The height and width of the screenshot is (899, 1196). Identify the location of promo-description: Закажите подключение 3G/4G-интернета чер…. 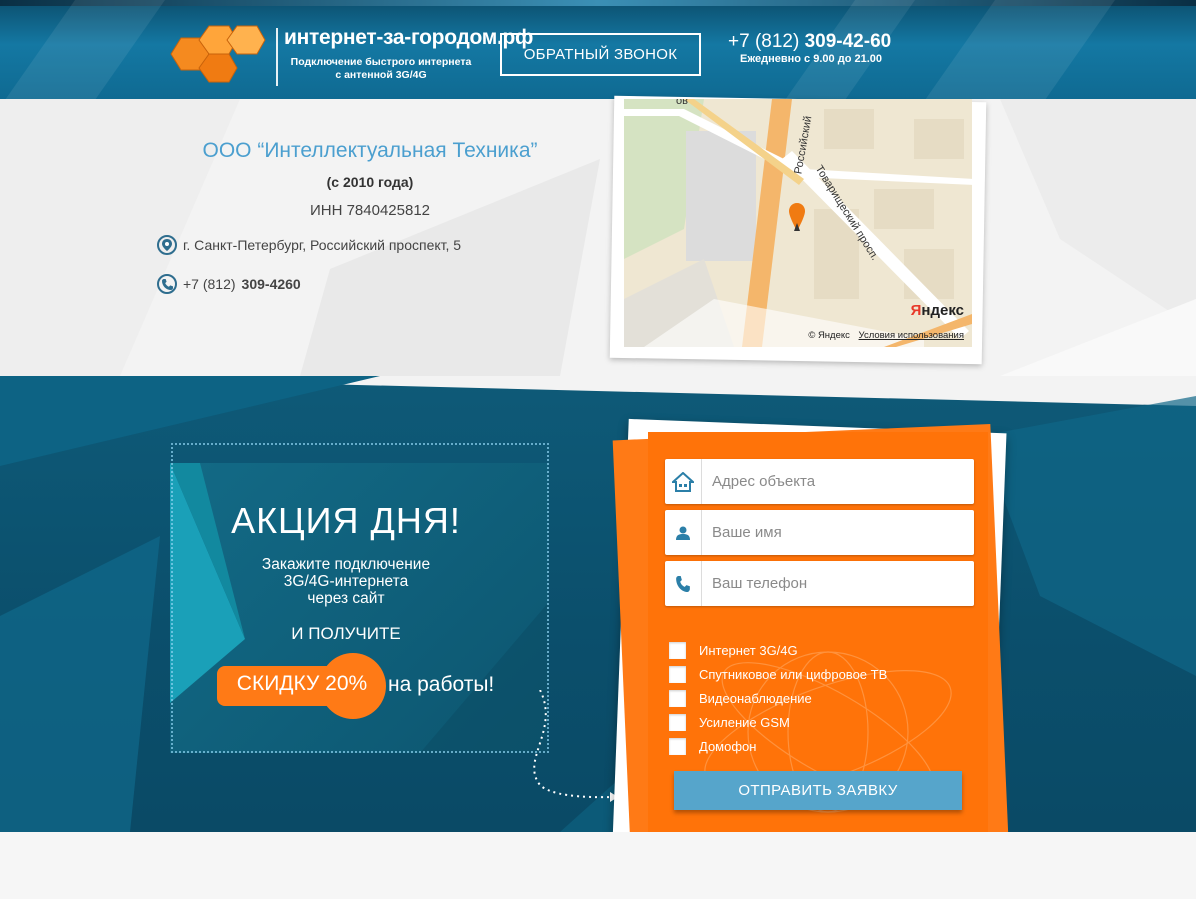
(346, 581).